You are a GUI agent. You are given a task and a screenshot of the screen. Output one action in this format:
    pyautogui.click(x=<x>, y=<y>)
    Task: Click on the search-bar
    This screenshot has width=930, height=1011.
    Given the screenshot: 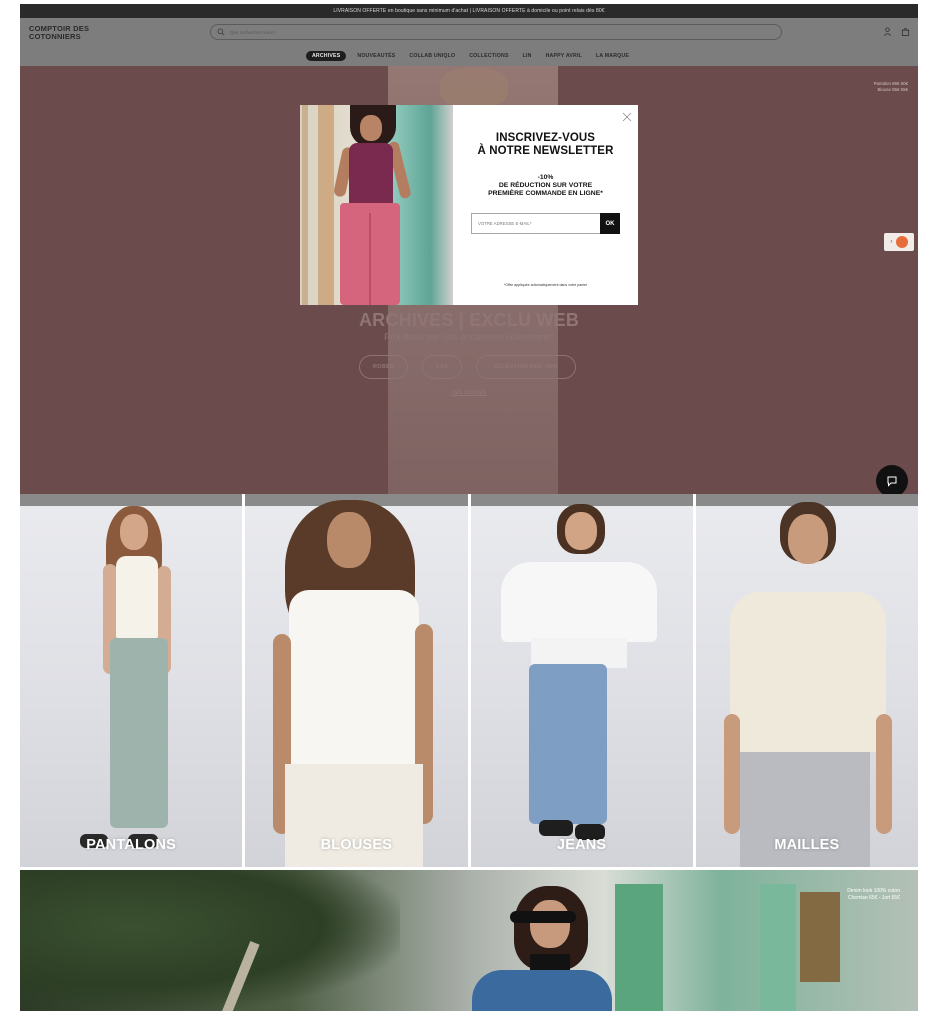 What is the action you would take?
    pyautogui.click(x=496, y=32)
    